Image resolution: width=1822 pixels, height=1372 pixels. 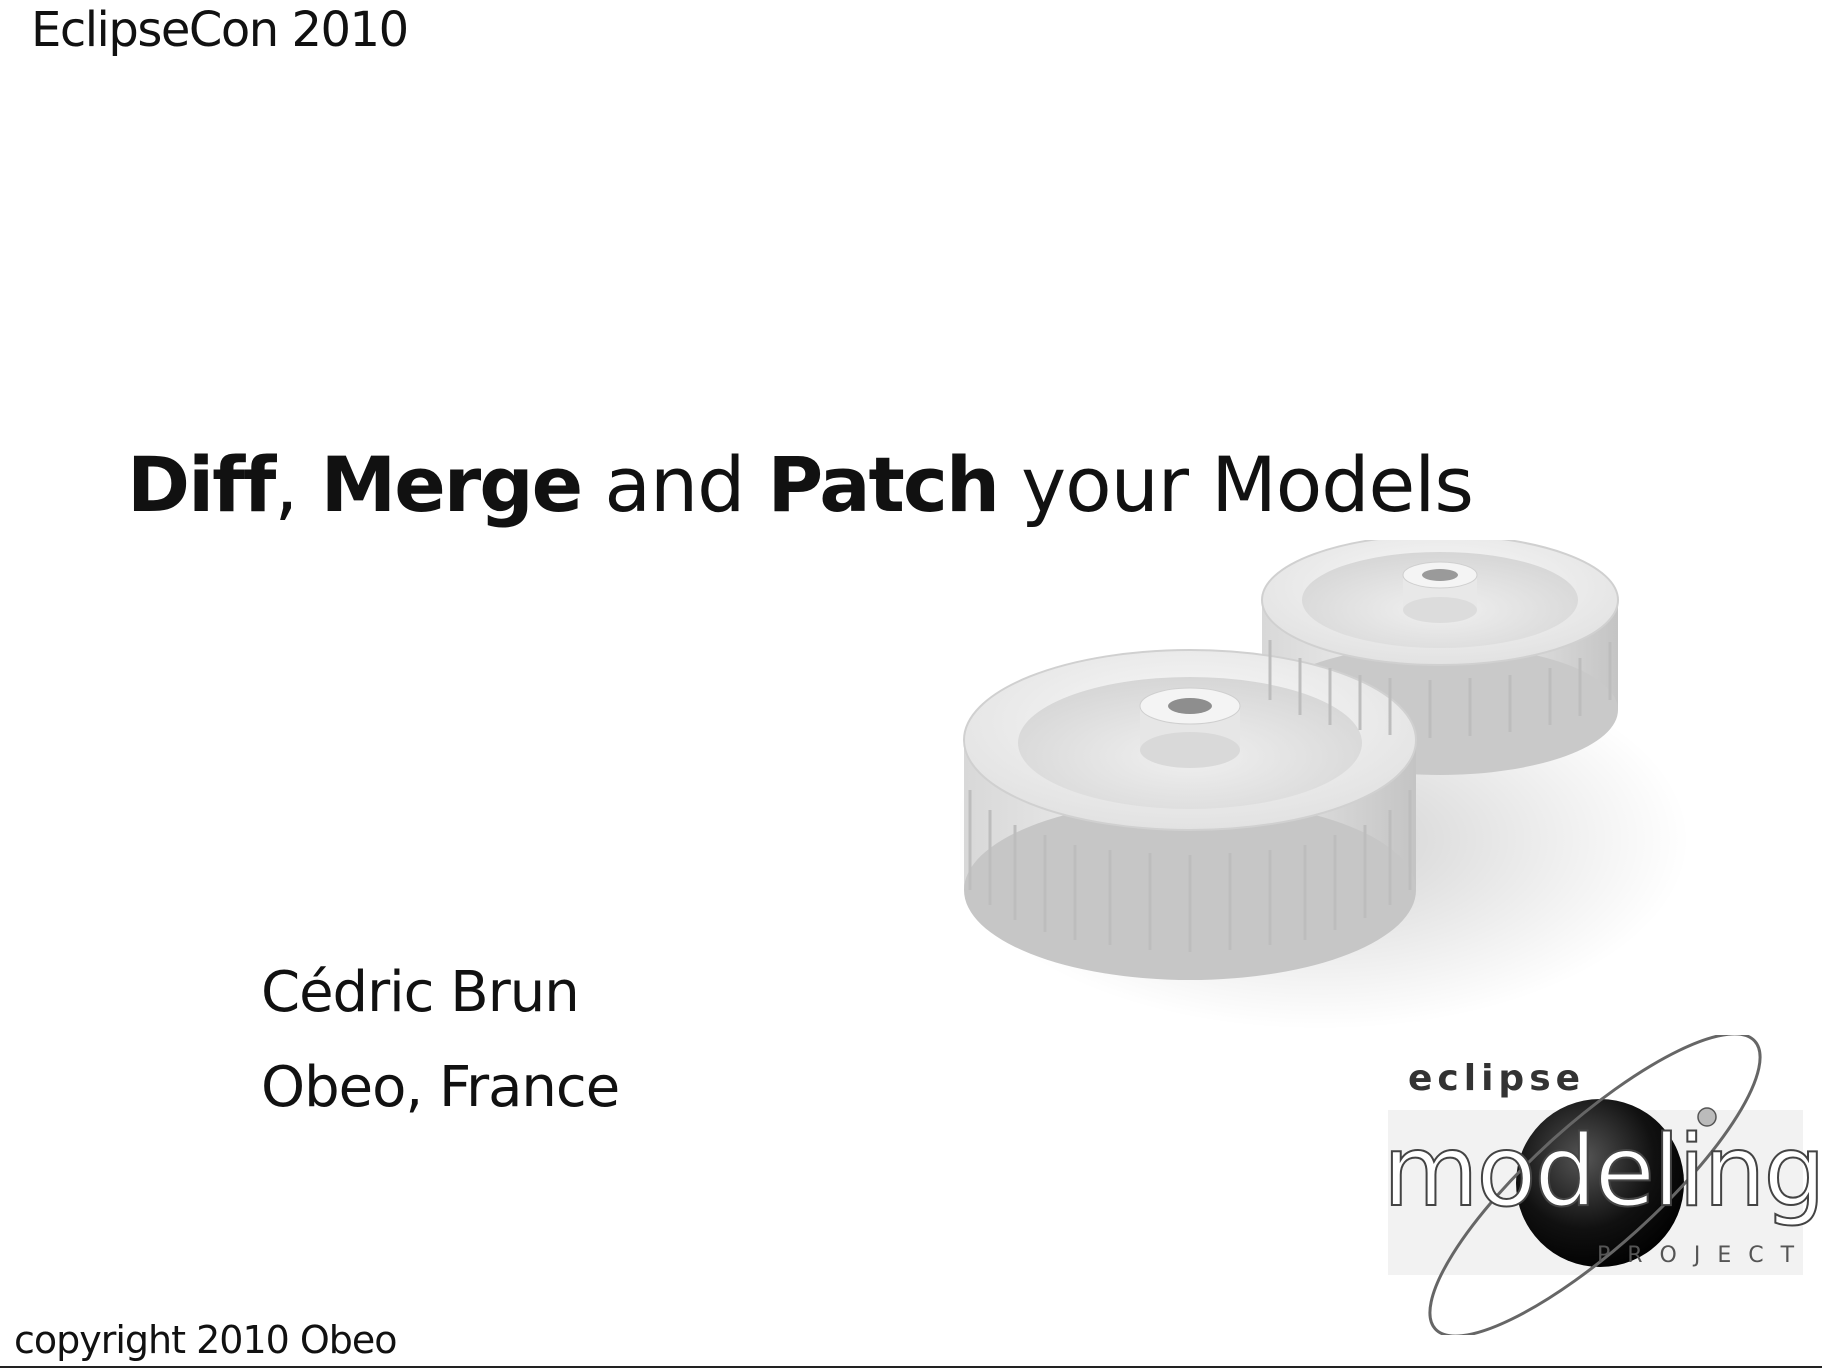 I want to click on title-diff: Diff, so click(x=201, y=484).